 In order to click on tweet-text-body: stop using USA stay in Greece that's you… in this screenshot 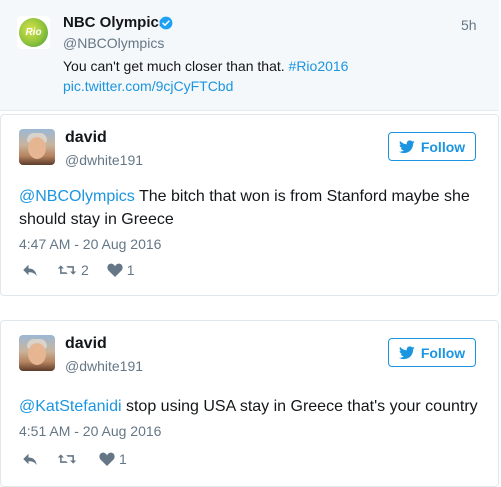, I will do `click(299, 406)`.